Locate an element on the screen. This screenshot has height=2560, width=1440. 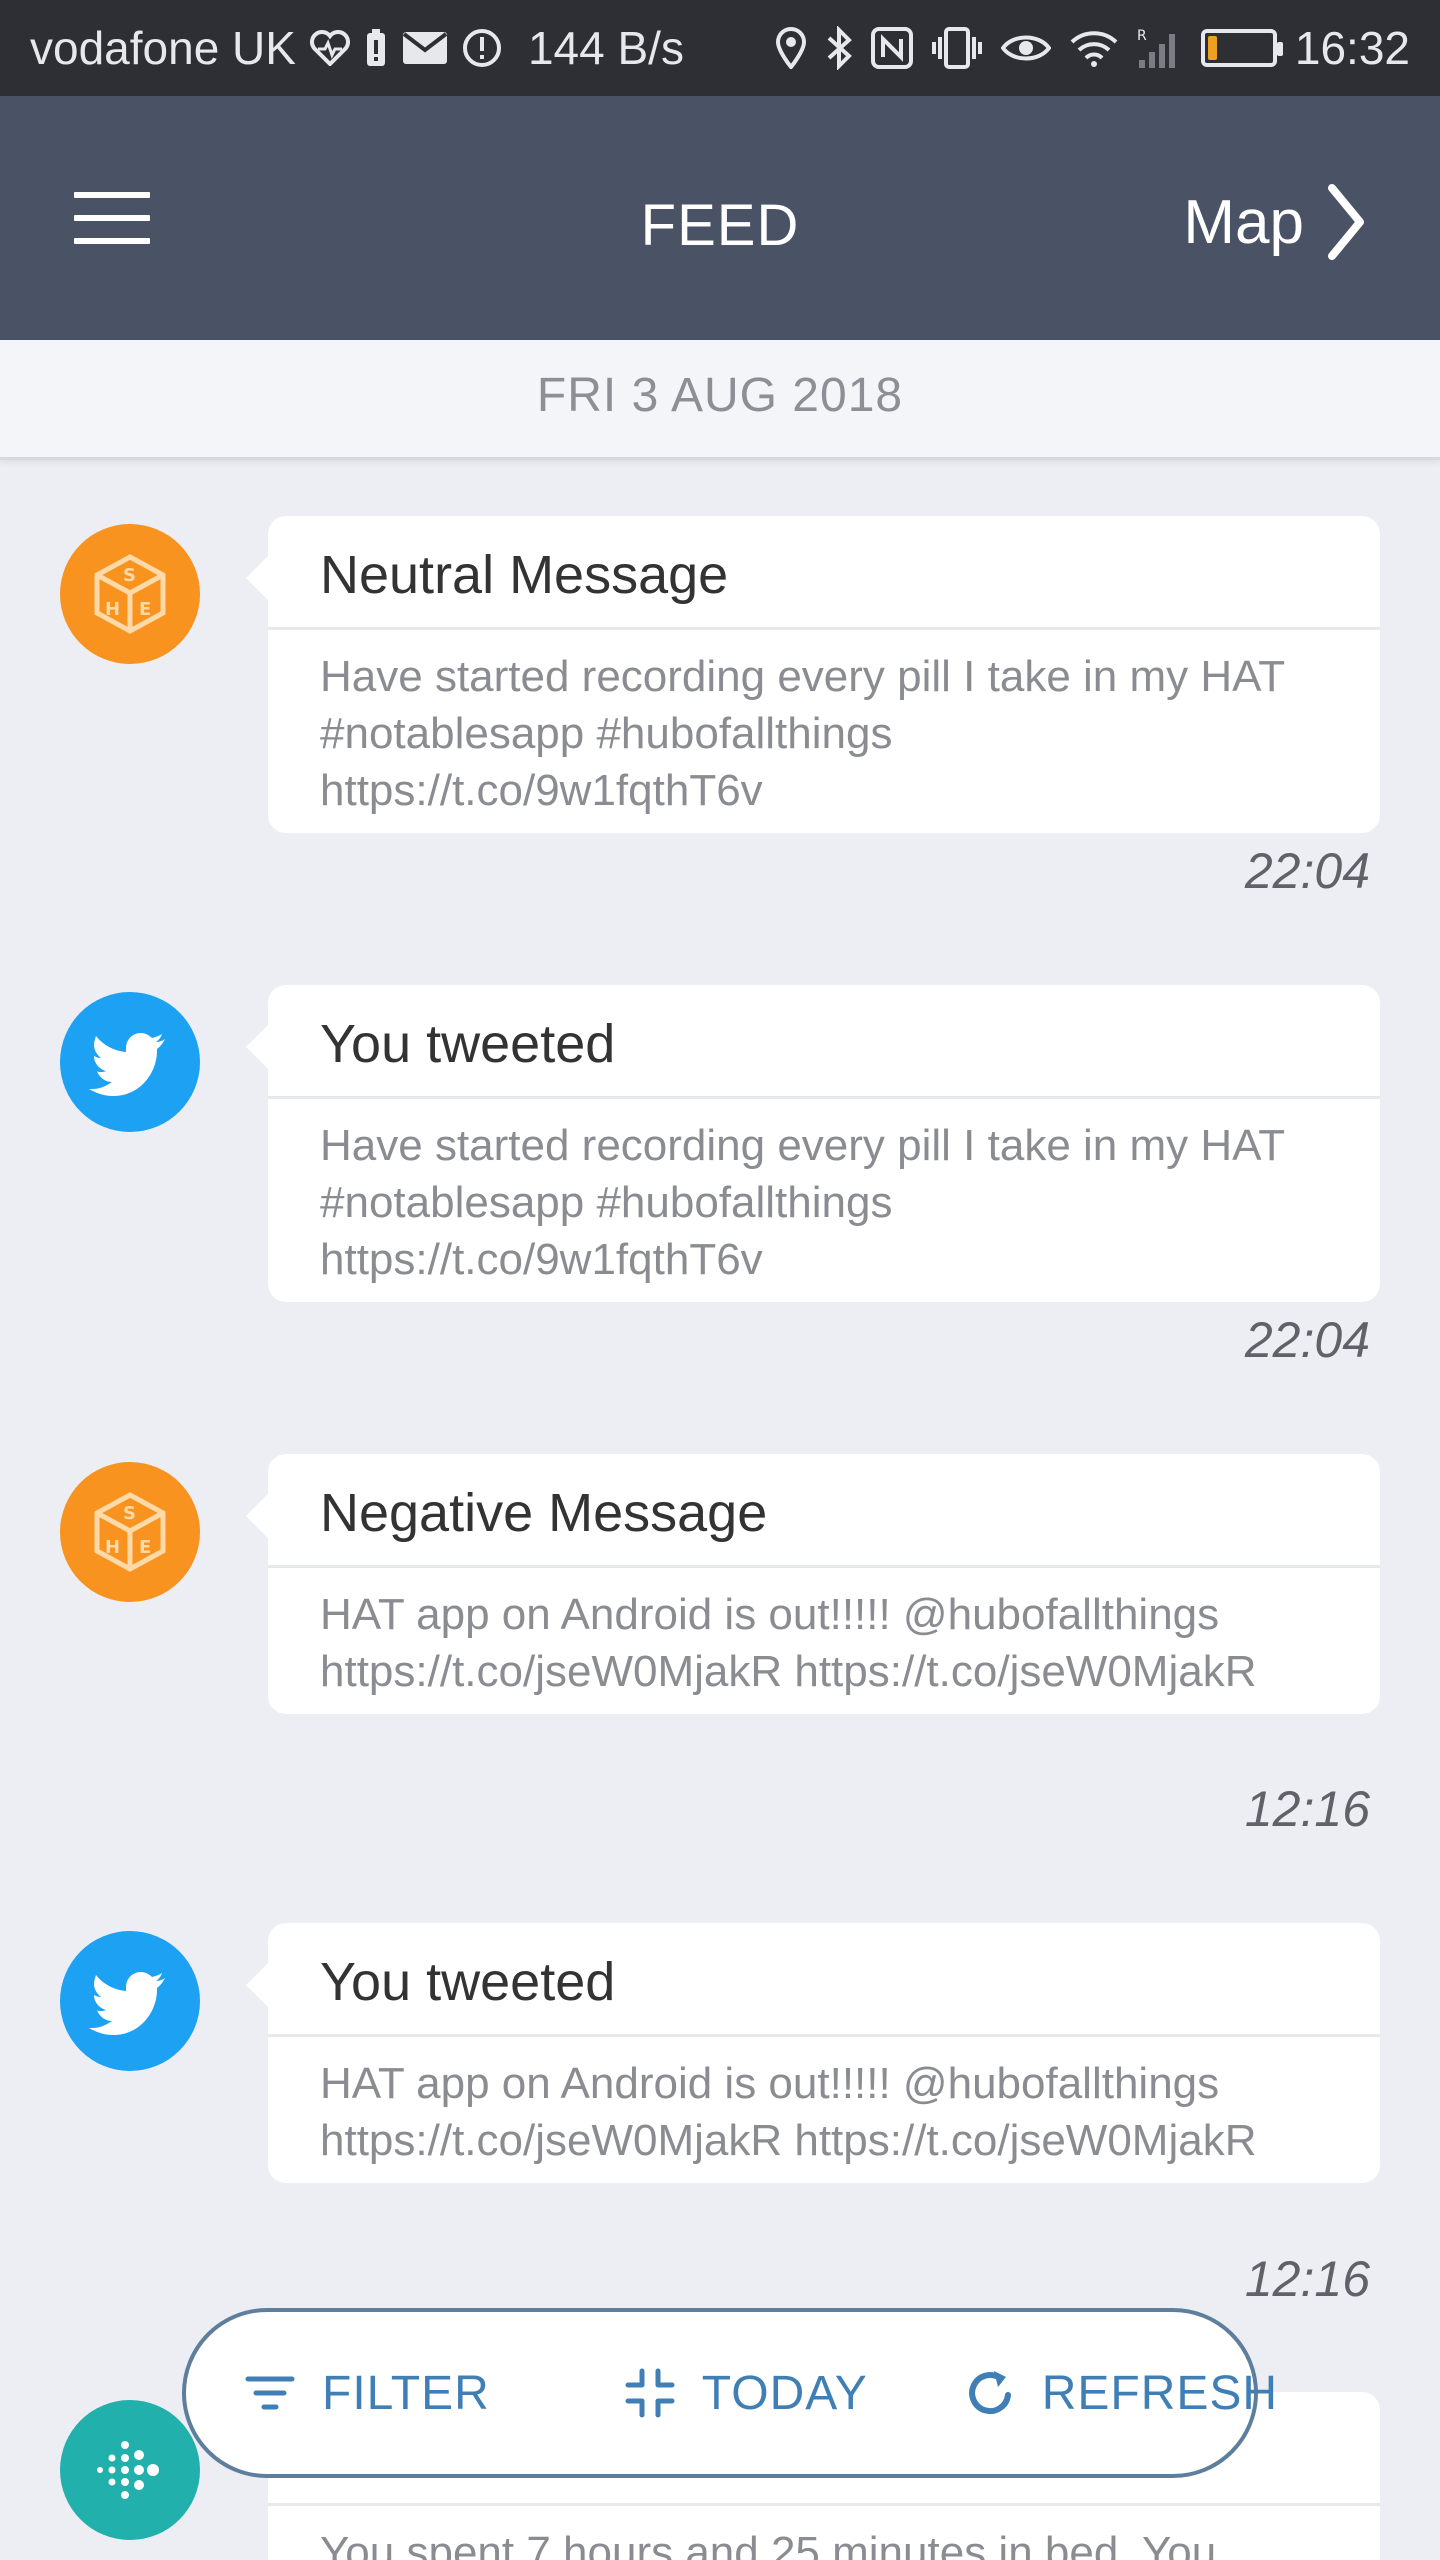
battery-saver-icon is located at coordinates (375, 47).